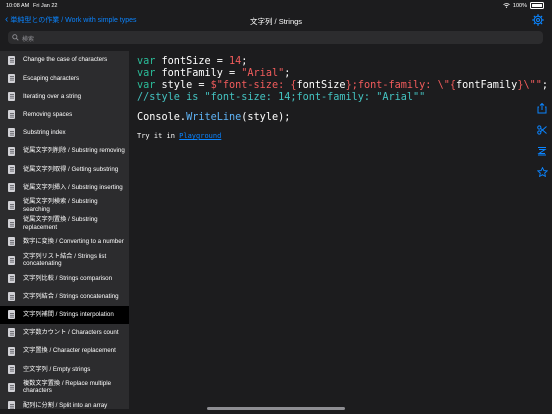 The height and width of the screenshot is (414, 552). I want to click on sidebar-item: 文字列比較 / Strings comparison, so click(64, 278).